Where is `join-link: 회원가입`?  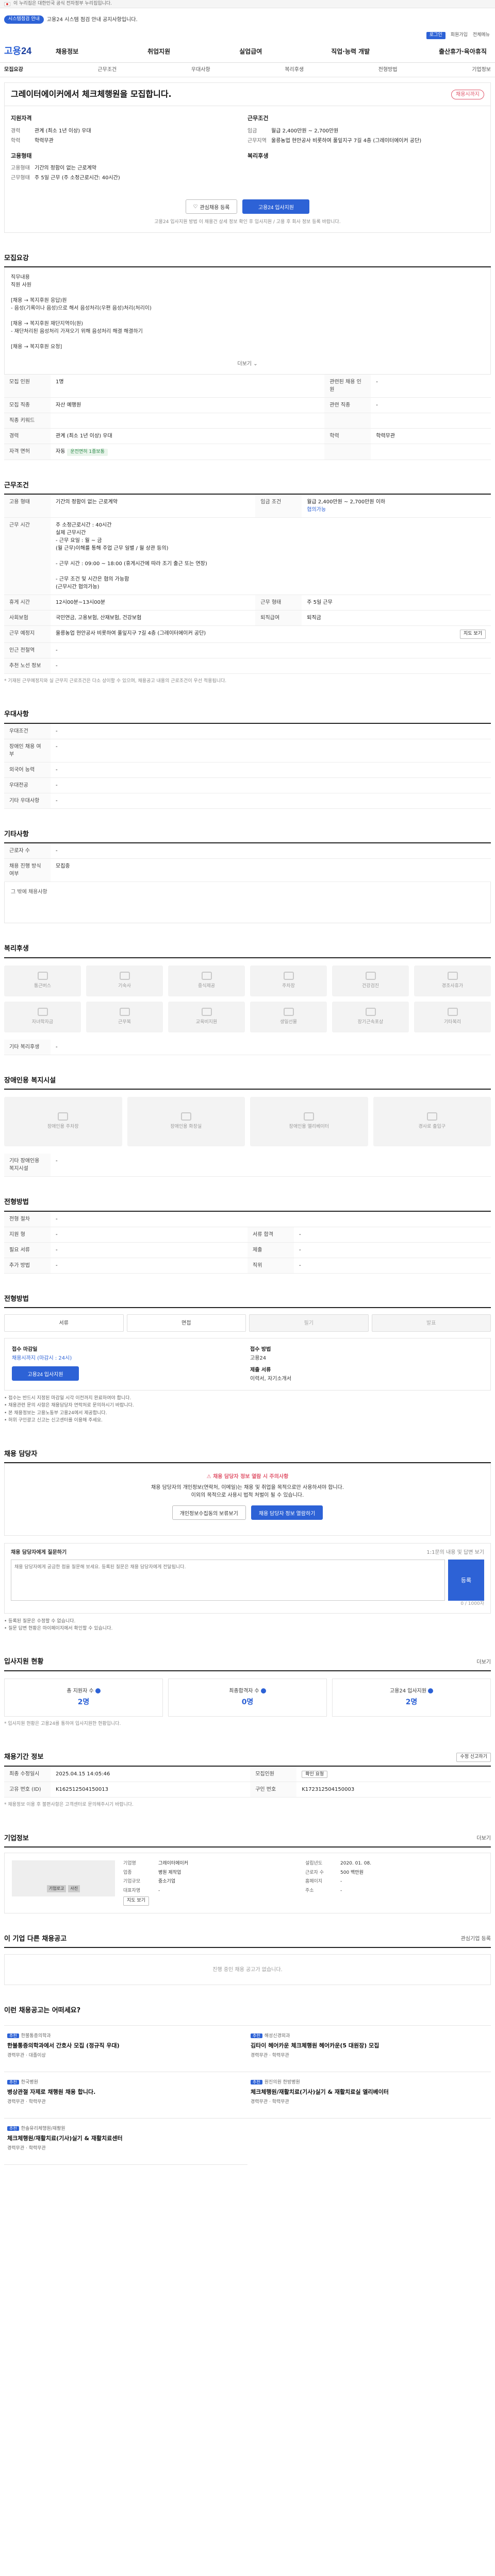 join-link: 회원가입 is located at coordinates (459, 35).